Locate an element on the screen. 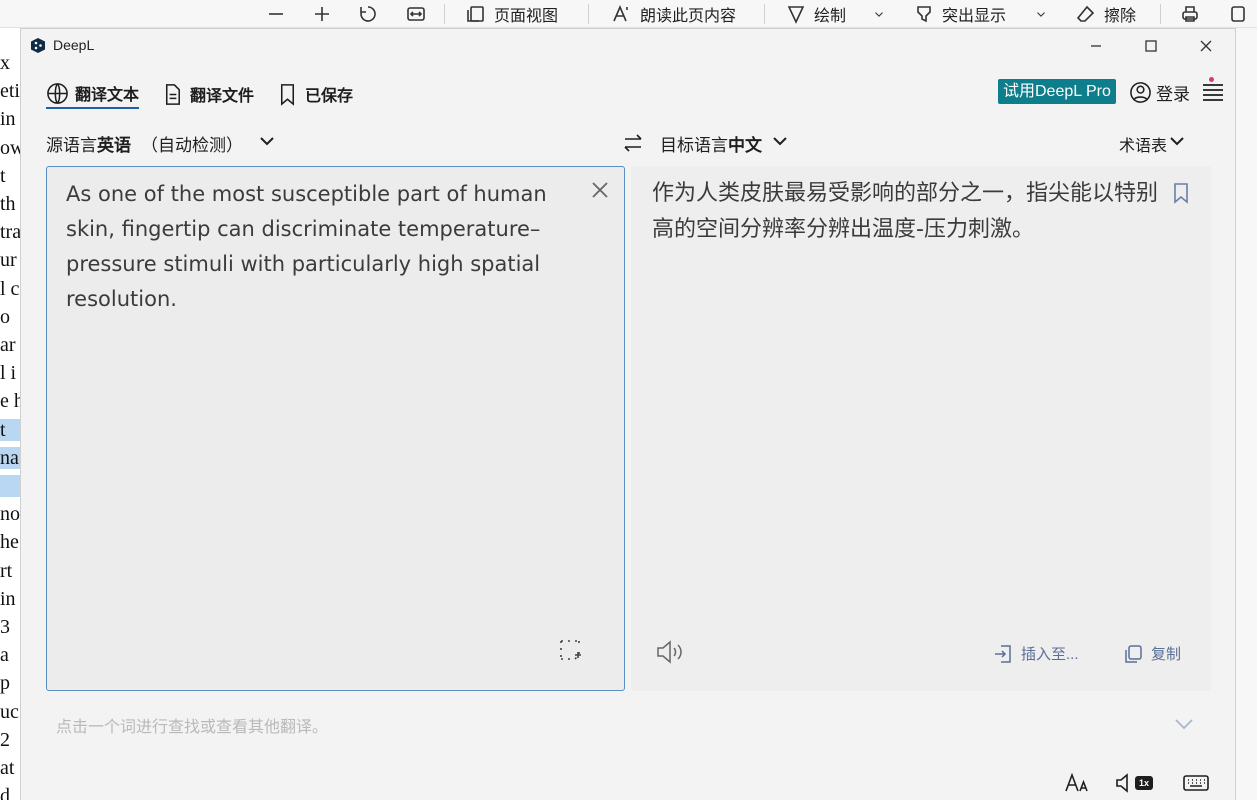 This screenshot has height=800, width=1257. user-icon is located at coordinates (1140, 92).